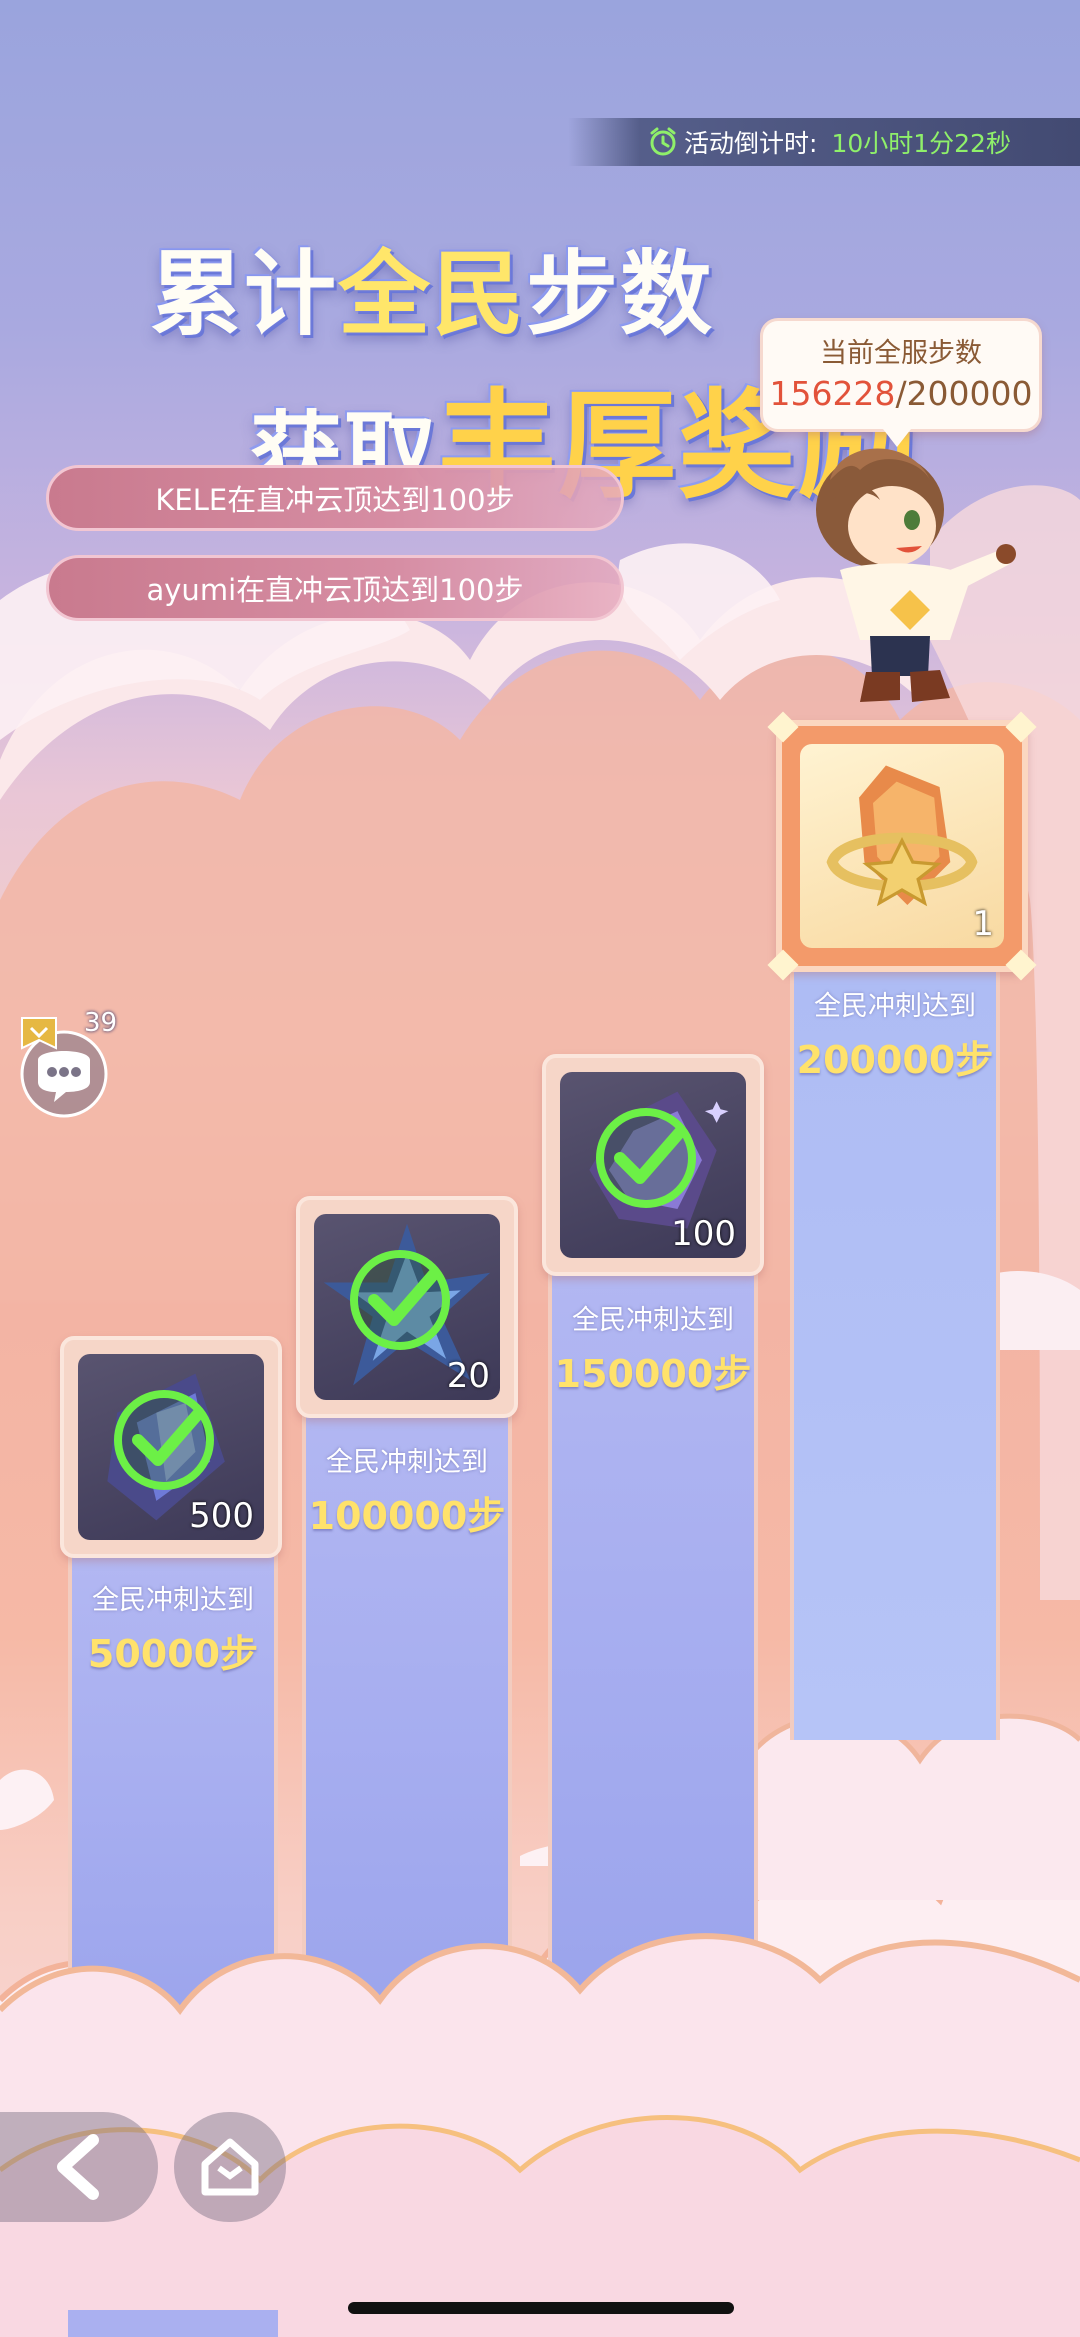  What do you see at coordinates (916, 575) in the screenshot?
I see `character-avatar` at bounding box center [916, 575].